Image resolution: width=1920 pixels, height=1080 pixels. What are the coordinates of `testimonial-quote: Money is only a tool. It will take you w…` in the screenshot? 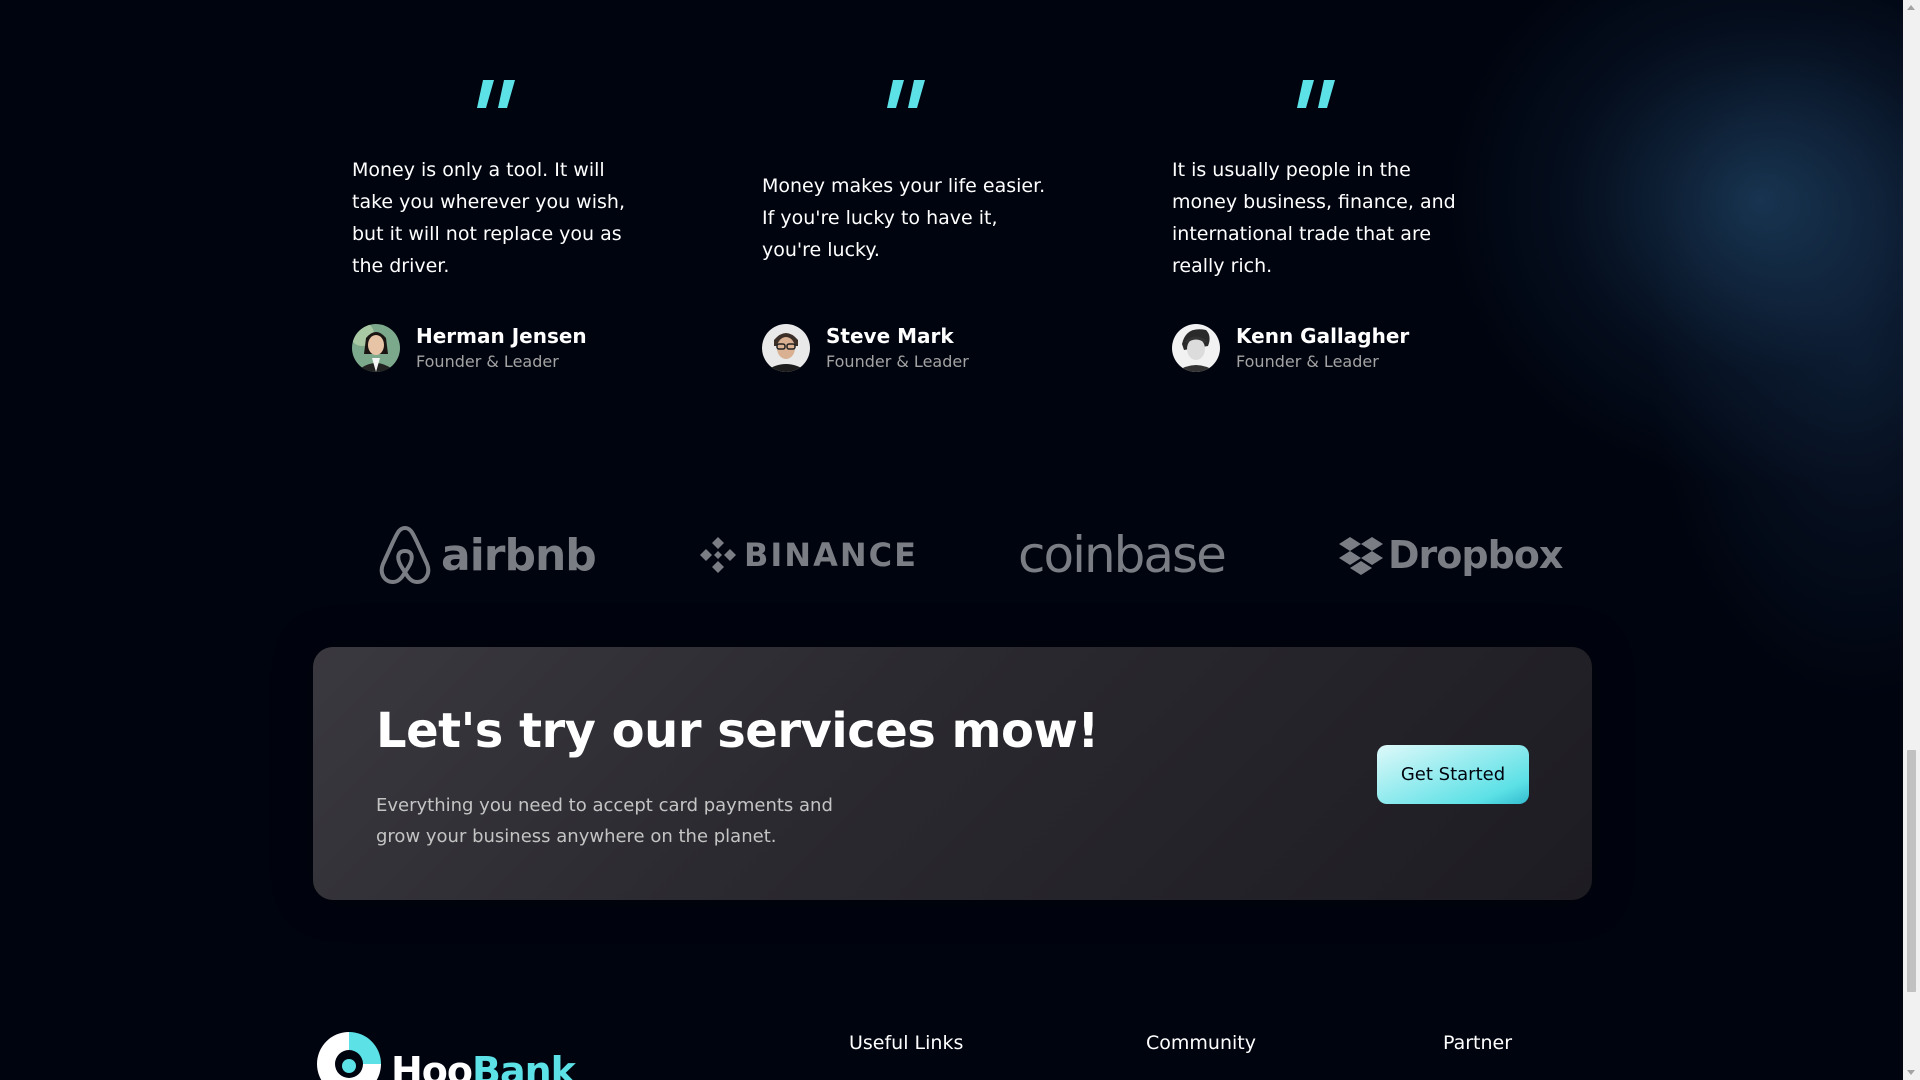 It's located at (488, 218).